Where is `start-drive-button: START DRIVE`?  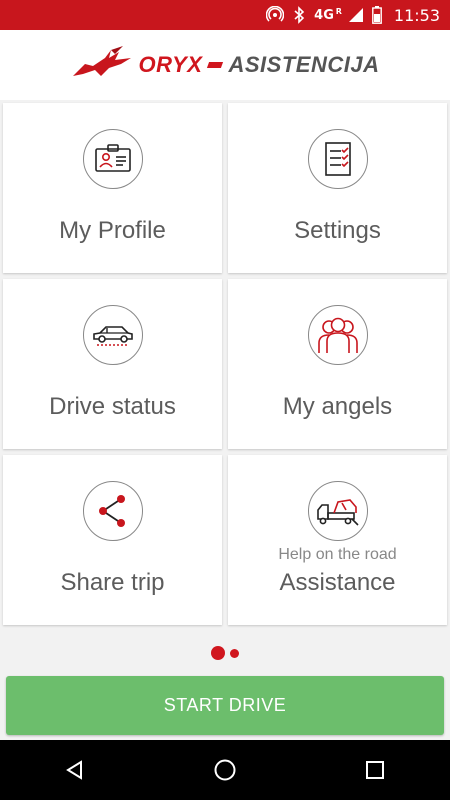
start-drive-button: START DRIVE is located at coordinates (225, 705).